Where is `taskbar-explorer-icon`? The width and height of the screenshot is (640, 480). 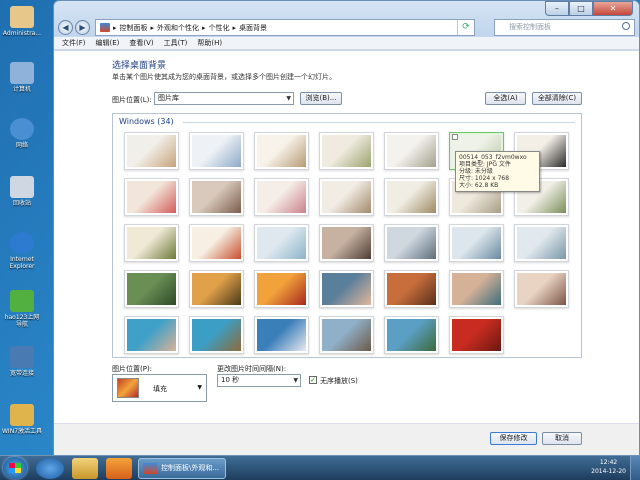
taskbar-explorer-icon is located at coordinates (85, 468).